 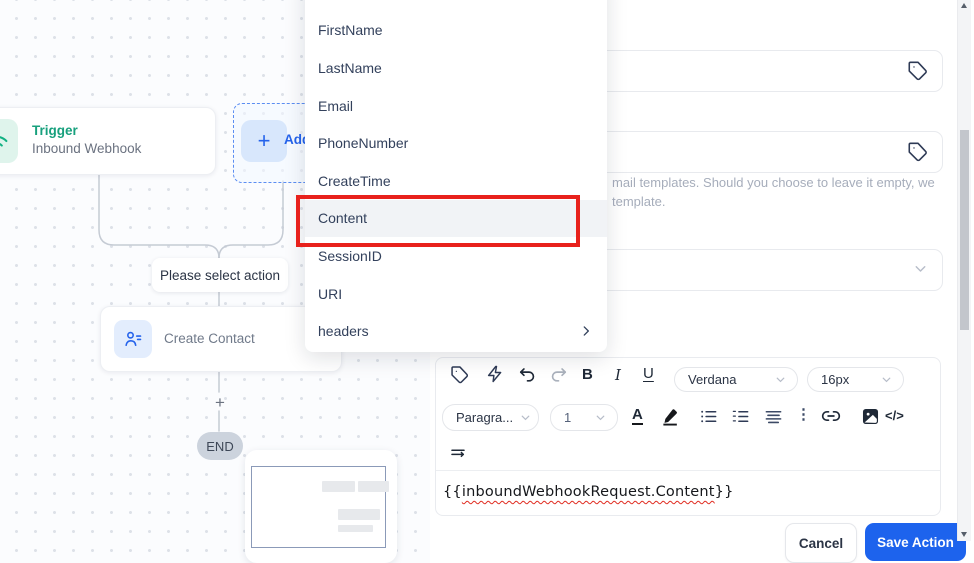 I want to click on select-action-label: Please select action, so click(x=220, y=275).